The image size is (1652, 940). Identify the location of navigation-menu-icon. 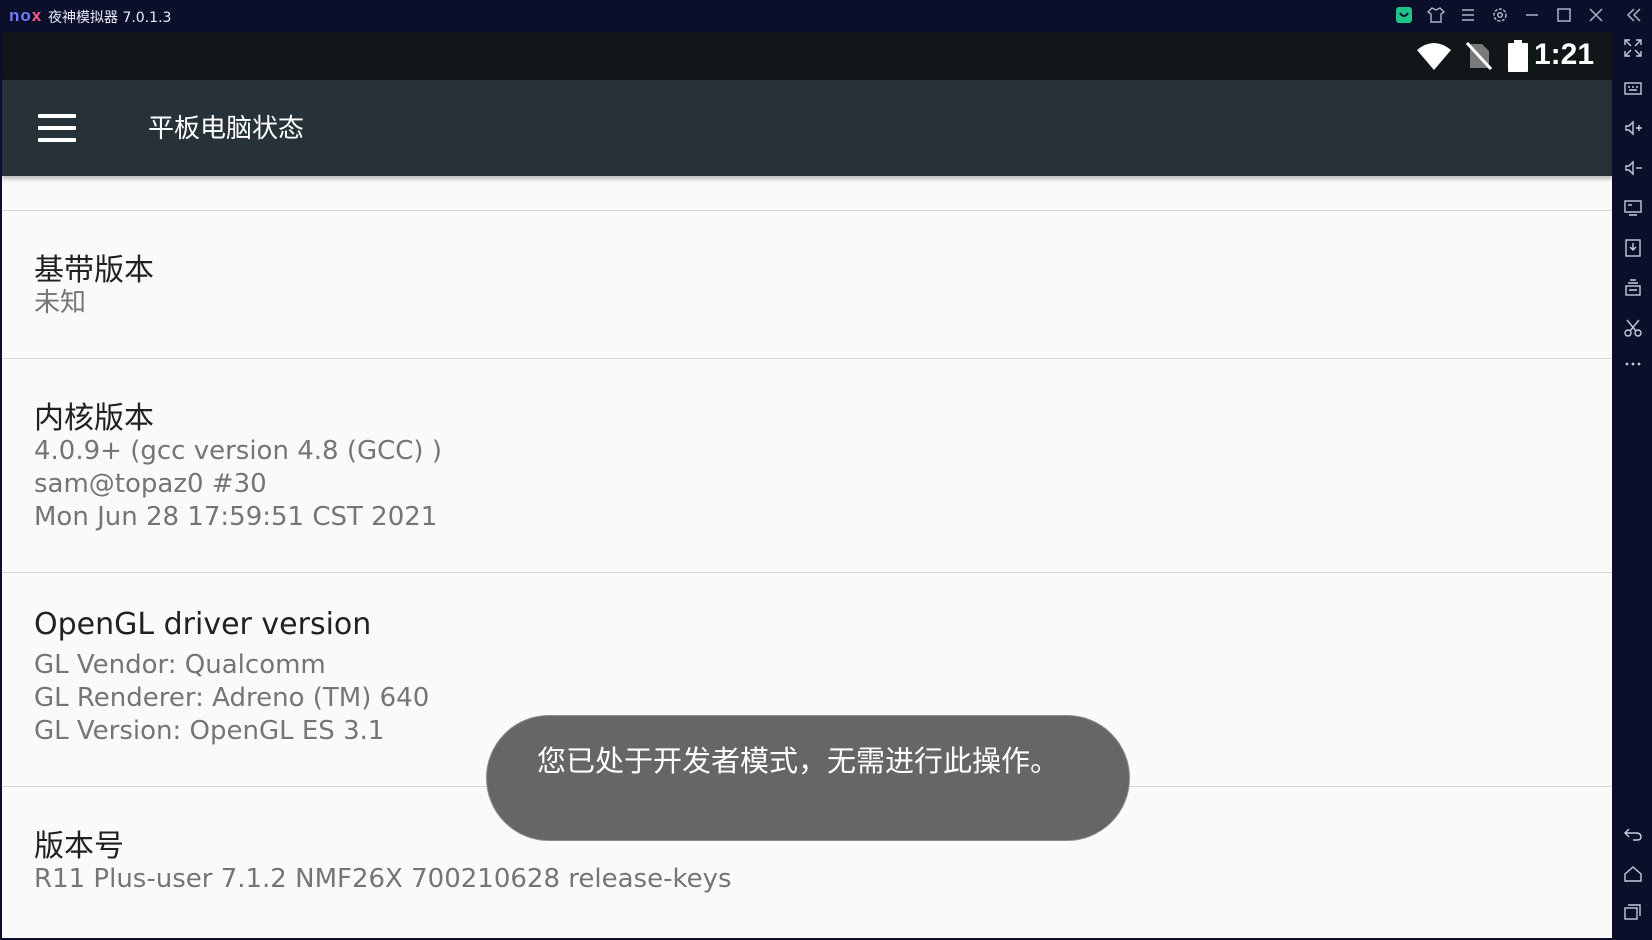
(57, 128).